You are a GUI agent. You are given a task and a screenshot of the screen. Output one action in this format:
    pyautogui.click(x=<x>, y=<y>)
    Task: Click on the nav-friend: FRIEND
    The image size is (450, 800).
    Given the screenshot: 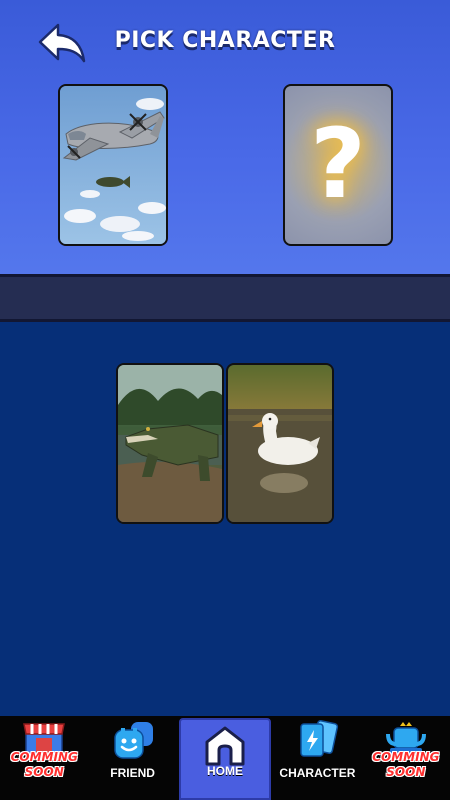 What is the action you would take?
    pyautogui.click(x=132, y=758)
    